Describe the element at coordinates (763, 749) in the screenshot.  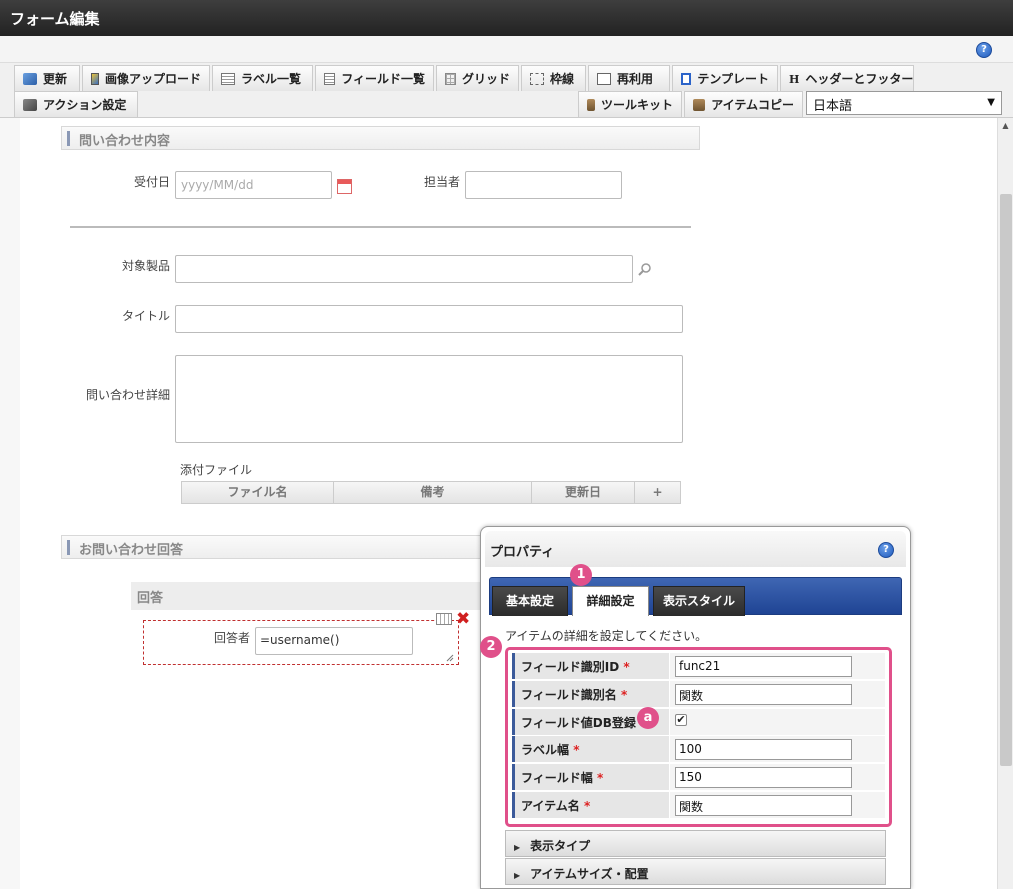
I see `label-width-input: 100` at that location.